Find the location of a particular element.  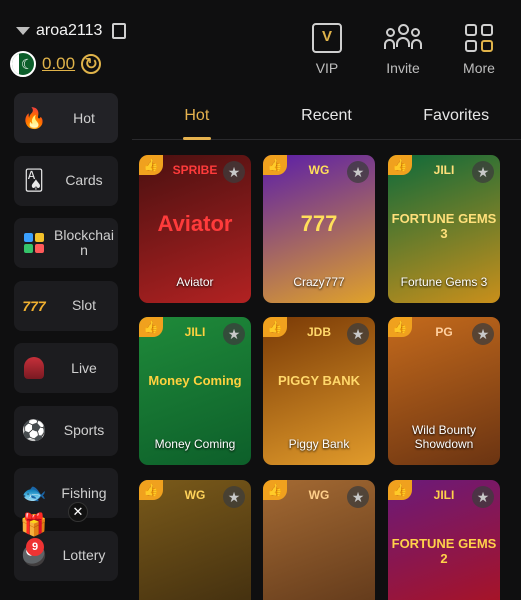

sidebar-item-label: Cards is located at coordinates (84, 180).